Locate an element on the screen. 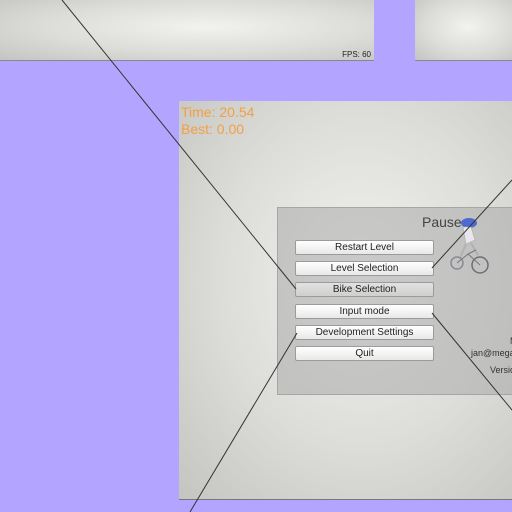  hud-time: Time: 20.54 is located at coordinates (218, 112).